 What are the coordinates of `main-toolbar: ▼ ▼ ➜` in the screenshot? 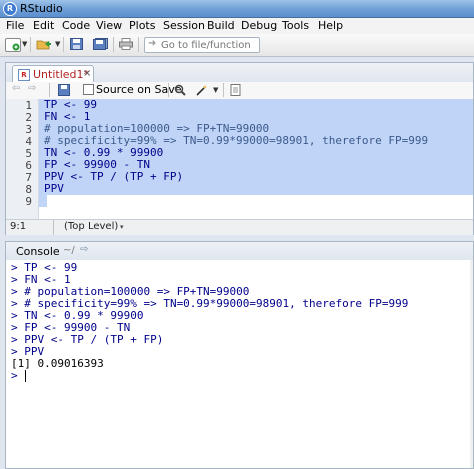 It's located at (237, 45).